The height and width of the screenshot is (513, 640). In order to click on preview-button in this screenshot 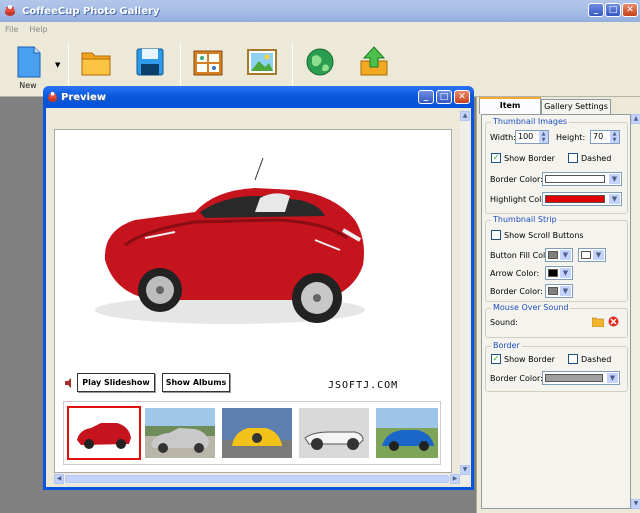, I will do `click(320, 62)`.